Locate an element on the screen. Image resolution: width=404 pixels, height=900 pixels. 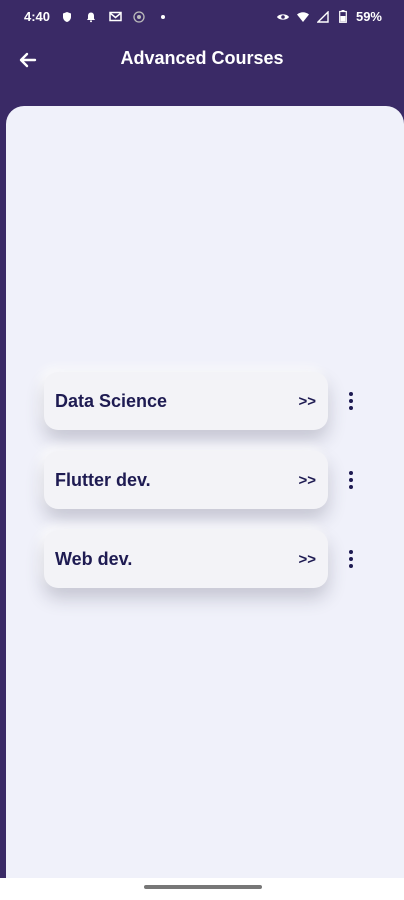
chrome-icon is located at coordinates (139, 17).